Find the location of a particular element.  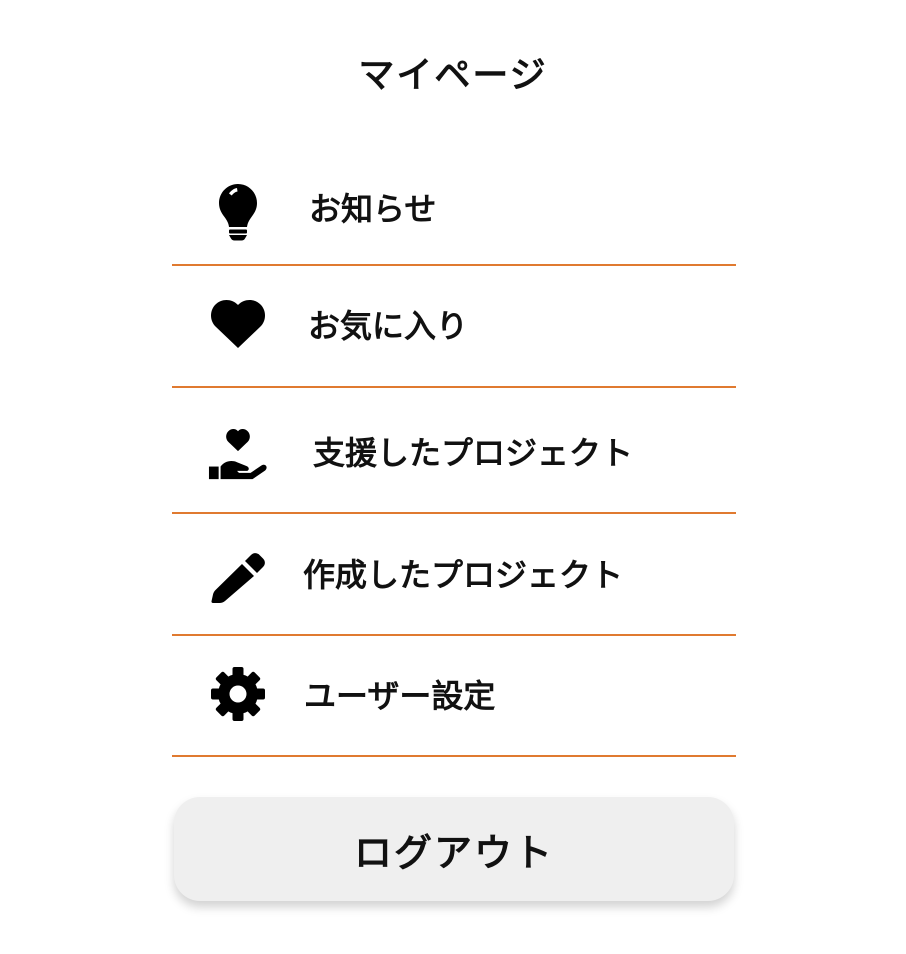

lightbulb-icon is located at coordinates (238, 212).